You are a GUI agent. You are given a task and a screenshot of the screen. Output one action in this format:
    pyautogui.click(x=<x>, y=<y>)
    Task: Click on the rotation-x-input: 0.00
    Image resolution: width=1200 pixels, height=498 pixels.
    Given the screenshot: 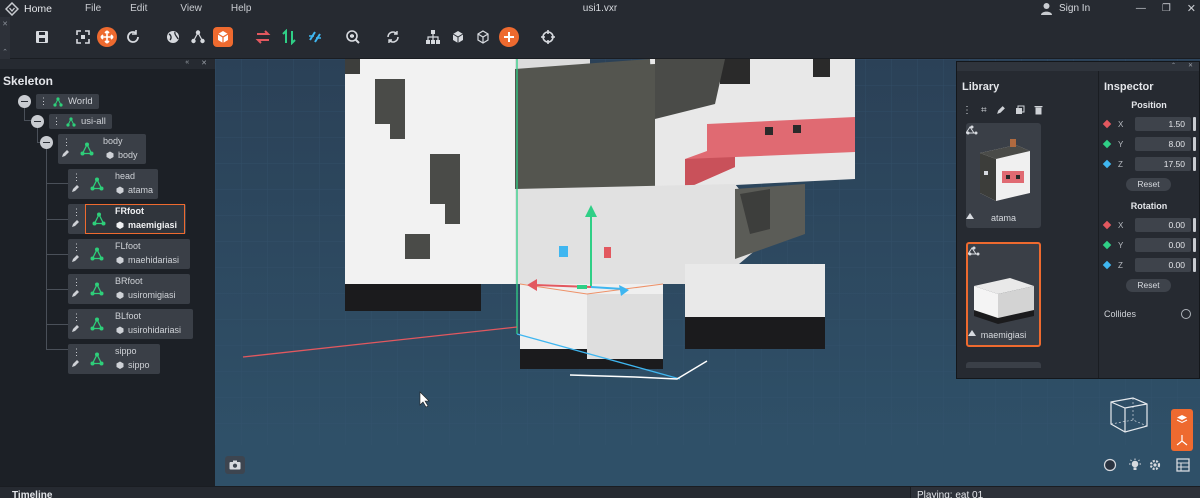 What is the action you would take?
    pyautogui.click(x=1163, y=225)
    